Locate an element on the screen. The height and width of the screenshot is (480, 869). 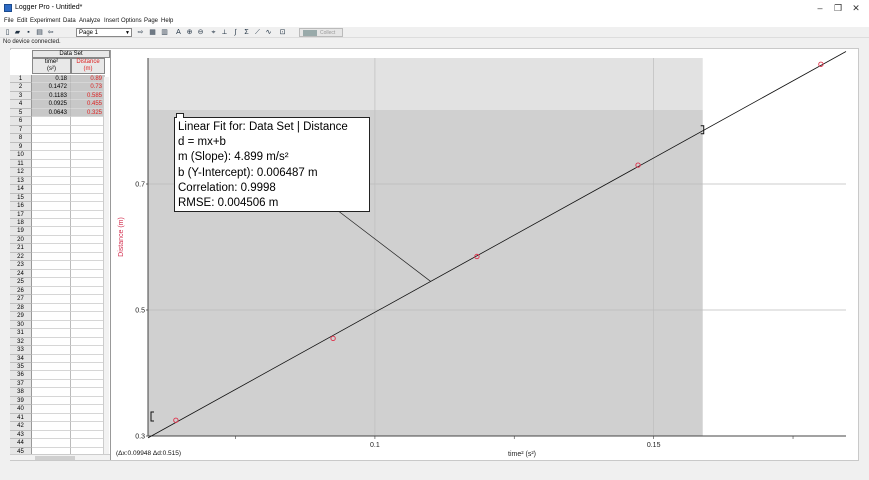
table-row: 30 is located at coordinates (60, 325).